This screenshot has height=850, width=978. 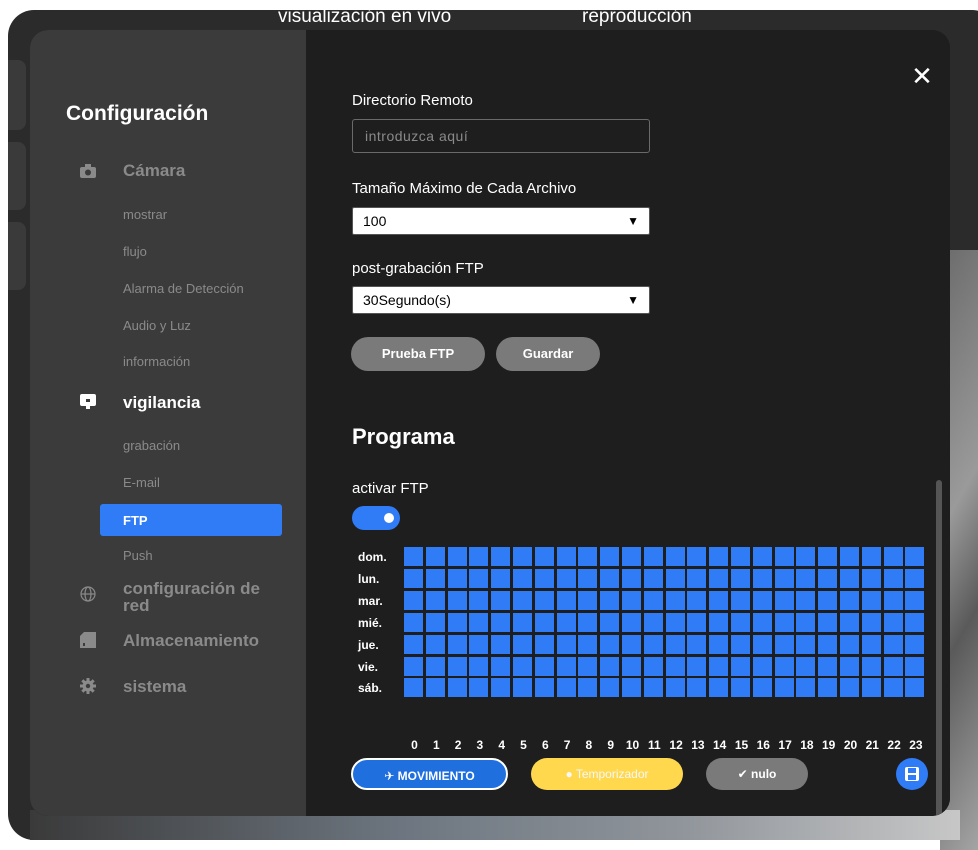 What do you see at coordinates (203, 597) in the screenshot?
I see `sidebar-item-network-settings: configuración de red` at bounding box center [203, 597].